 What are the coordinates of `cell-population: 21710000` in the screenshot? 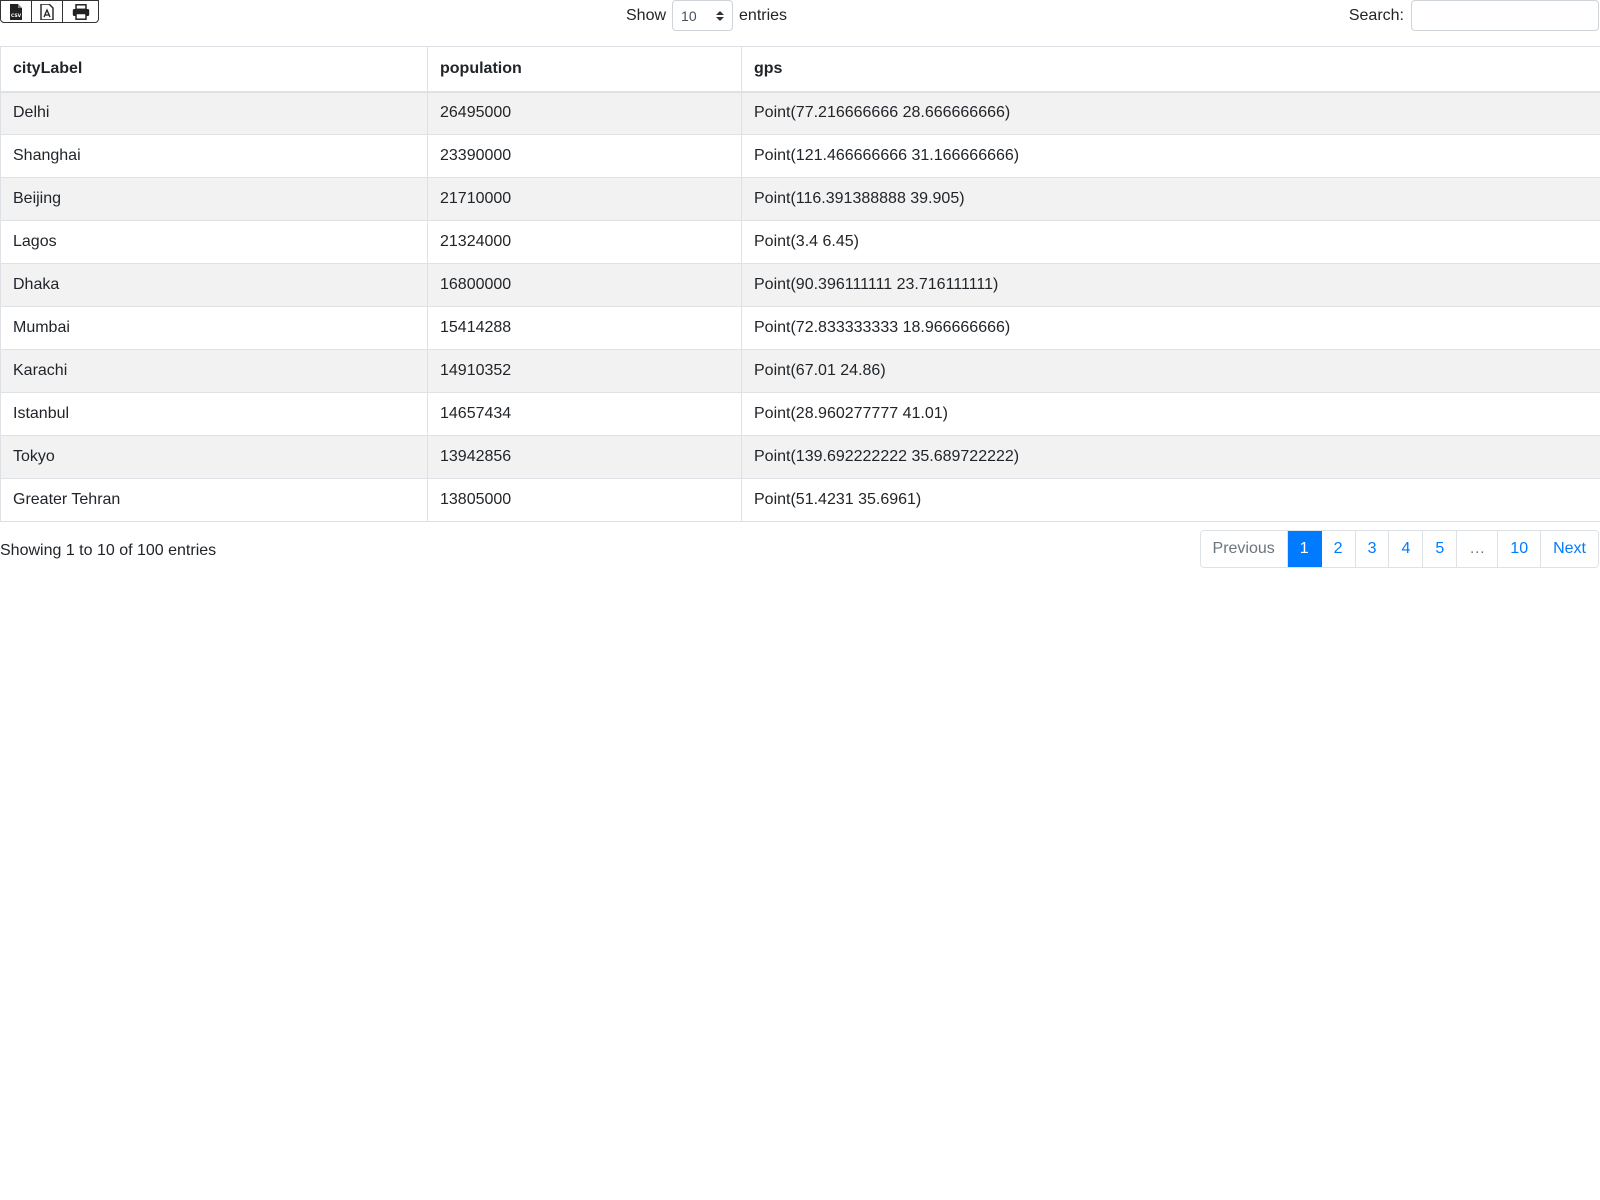 It's located at (584, 199).